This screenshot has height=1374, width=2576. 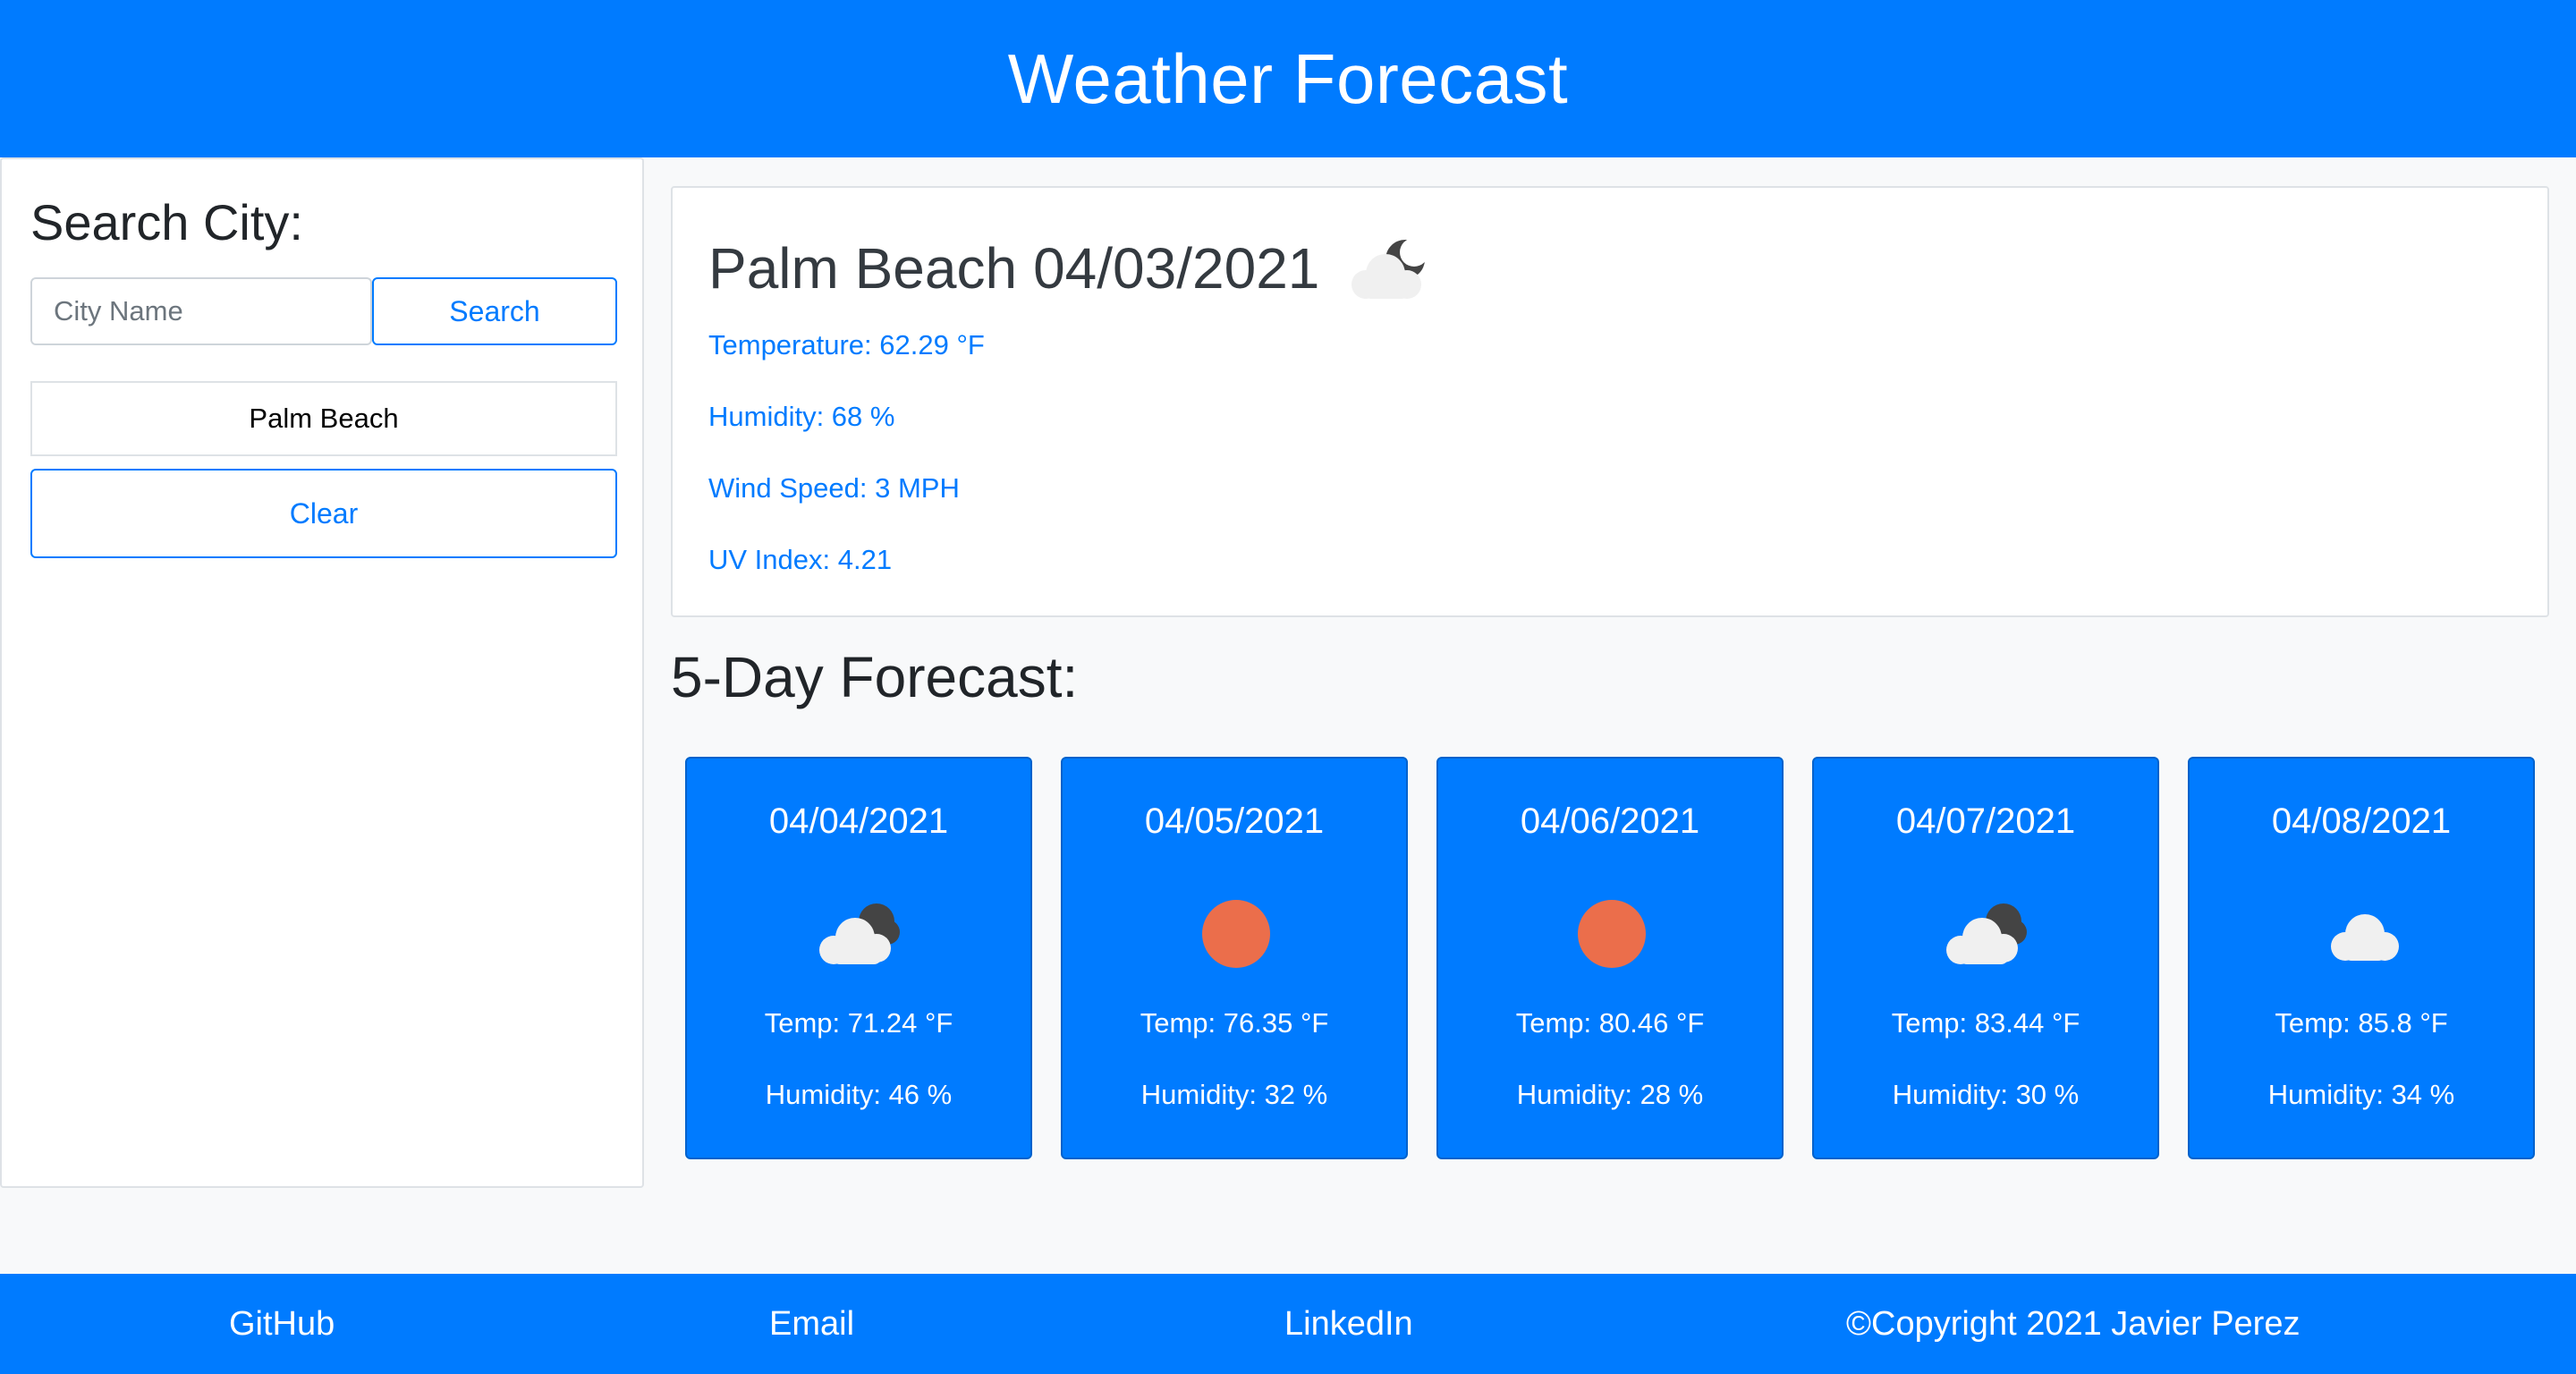 What do you see at coordinates (846, 344) in the screenshot?
I see `current-temperature: Temperature: 62.29 °F` at bounding box center [846, 344].